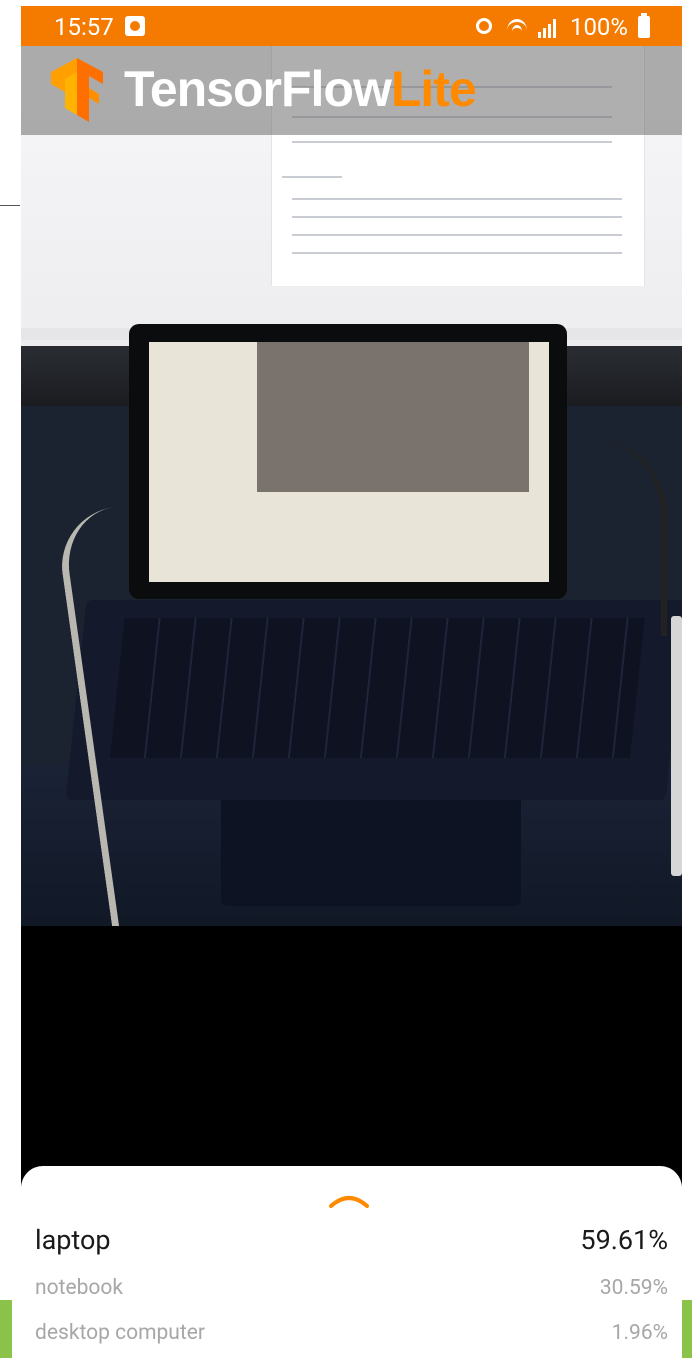 The image size is (692, 1358). I want to click on status-indicators: 100%, so click(562, 27).